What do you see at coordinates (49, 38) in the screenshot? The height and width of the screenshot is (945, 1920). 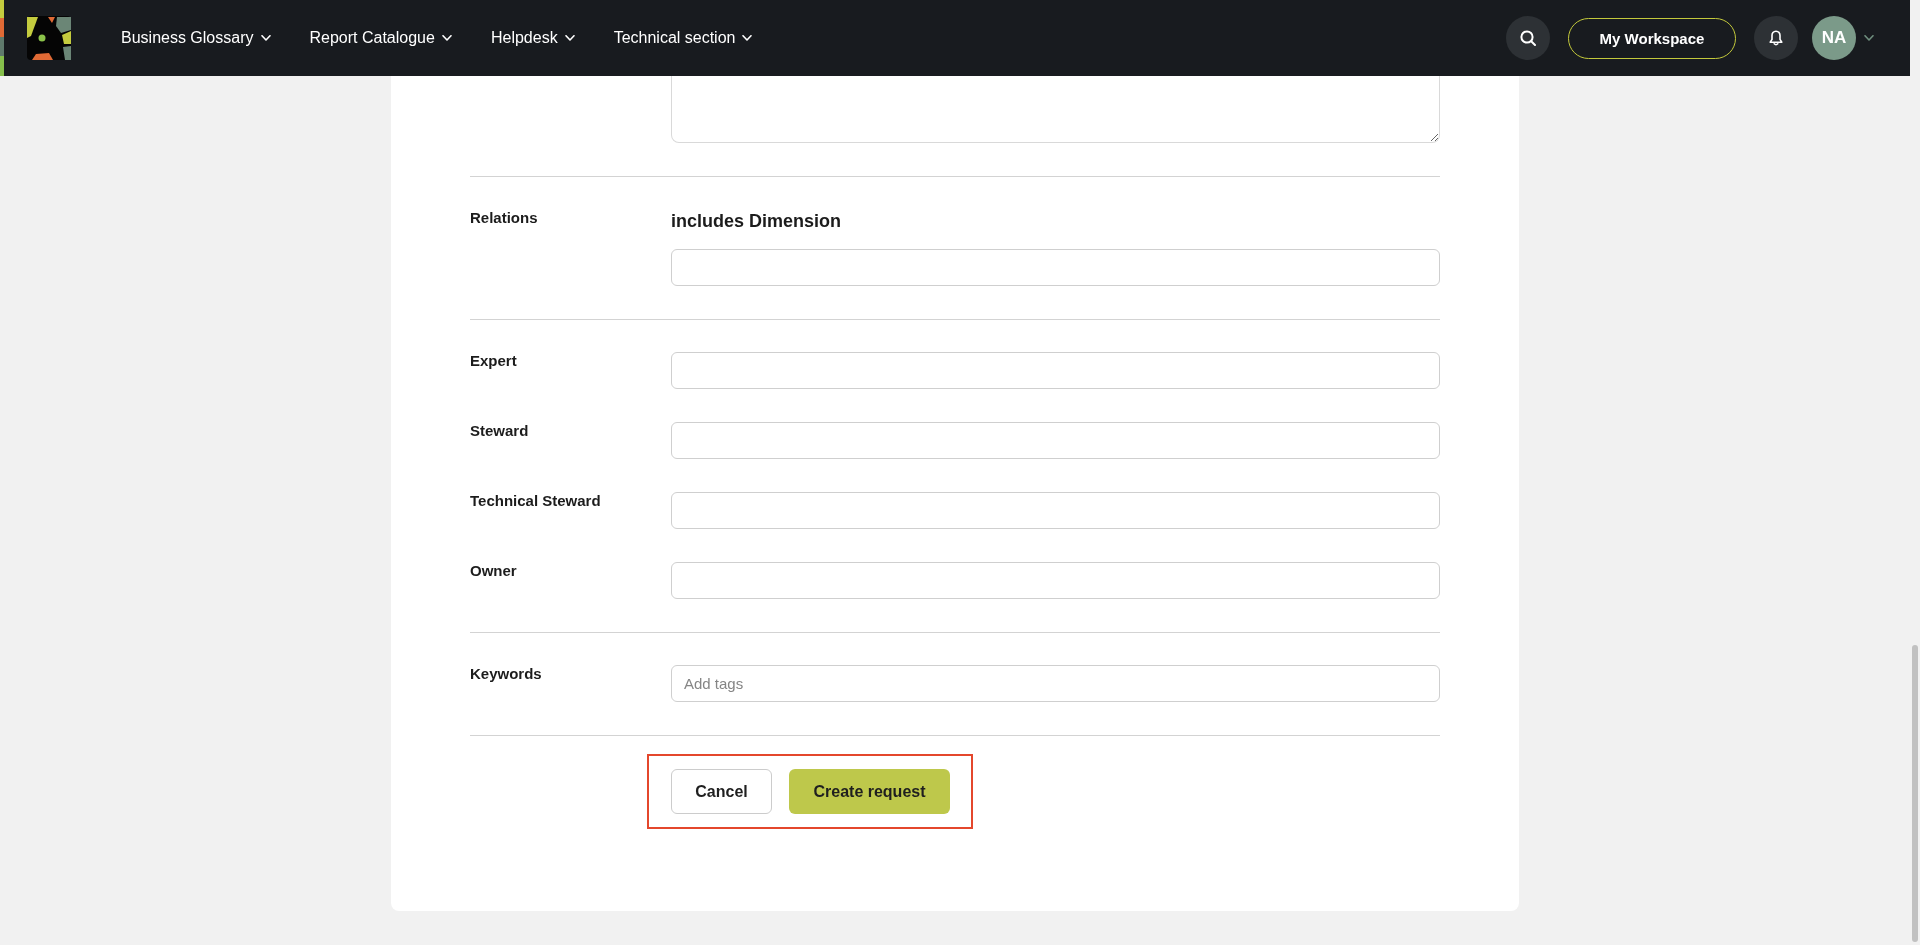 I see `logo-icon` at bounding box center [49, 38].